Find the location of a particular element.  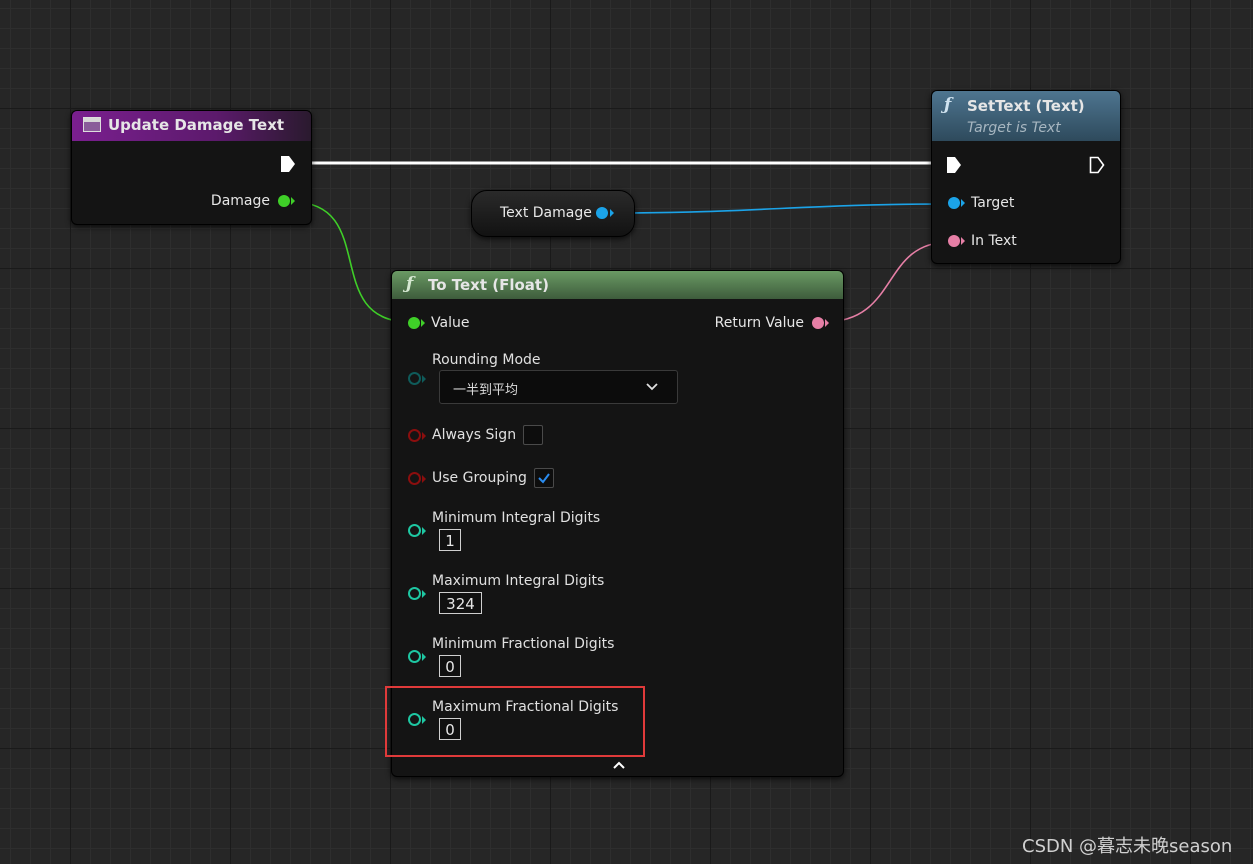

max-integral-input: 324 is located at coordinates (460, 603).